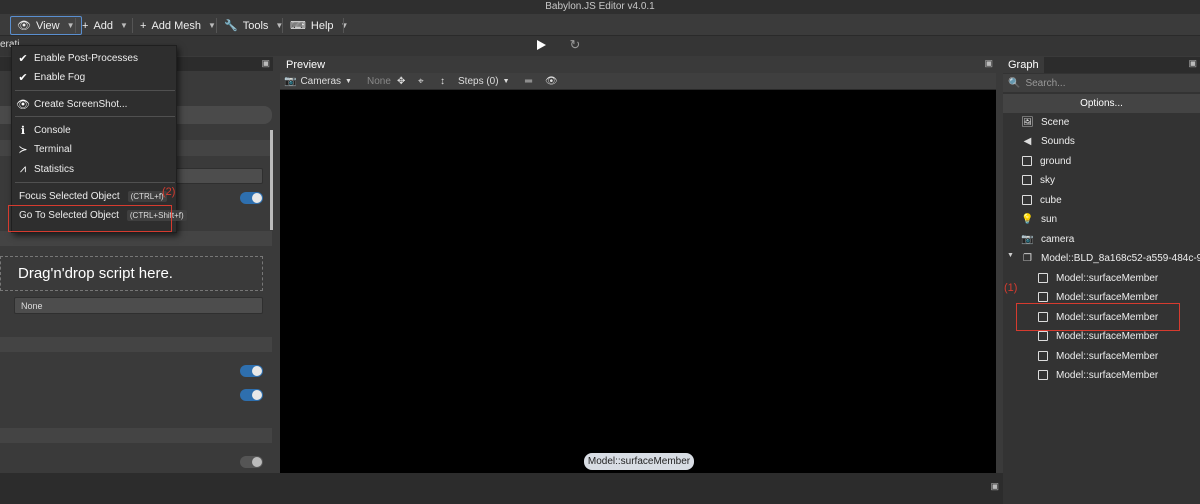 The width and height of the screenshot is (1200, 504). Describe the element at coordinates (60, 77) in the screenshot. I see `menu-item-label: Enable Fog` at that location.